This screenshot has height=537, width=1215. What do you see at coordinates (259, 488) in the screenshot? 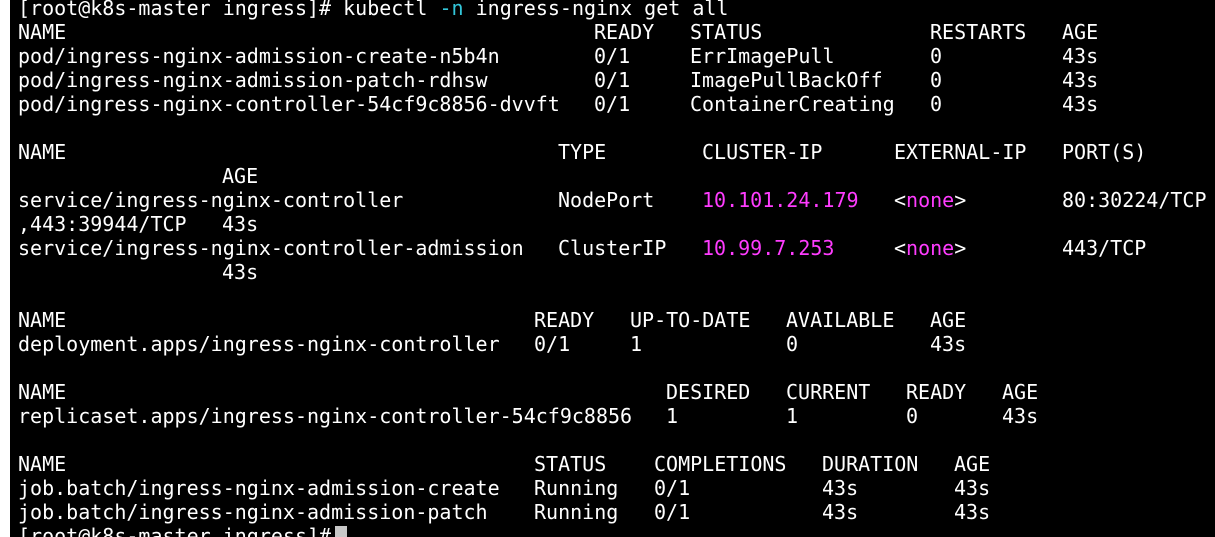
I see `job-name: job.batch/ingress-nginx-admission-create` at bounding box center [259, 488].